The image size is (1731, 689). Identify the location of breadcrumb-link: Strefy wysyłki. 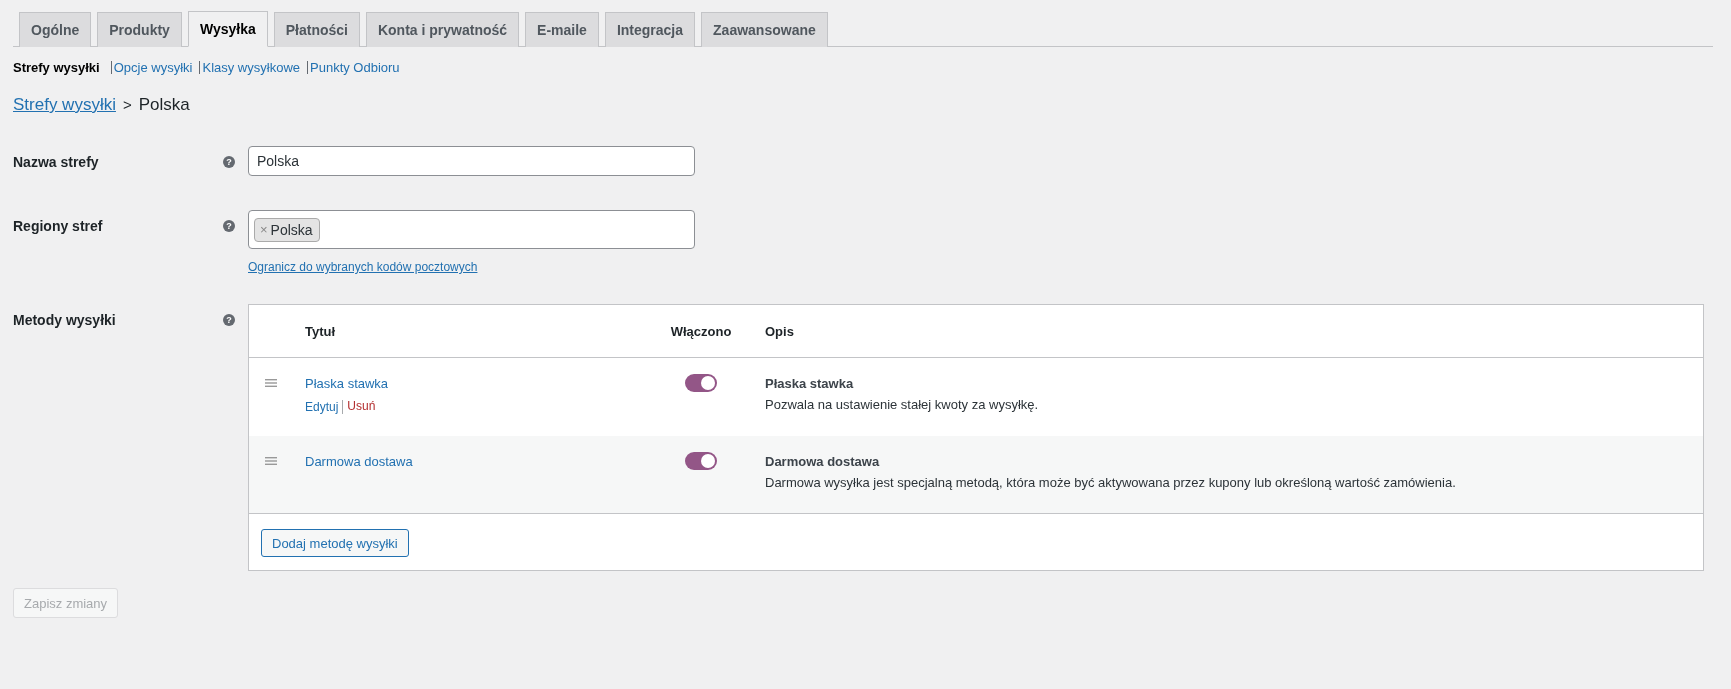
(64, 105).